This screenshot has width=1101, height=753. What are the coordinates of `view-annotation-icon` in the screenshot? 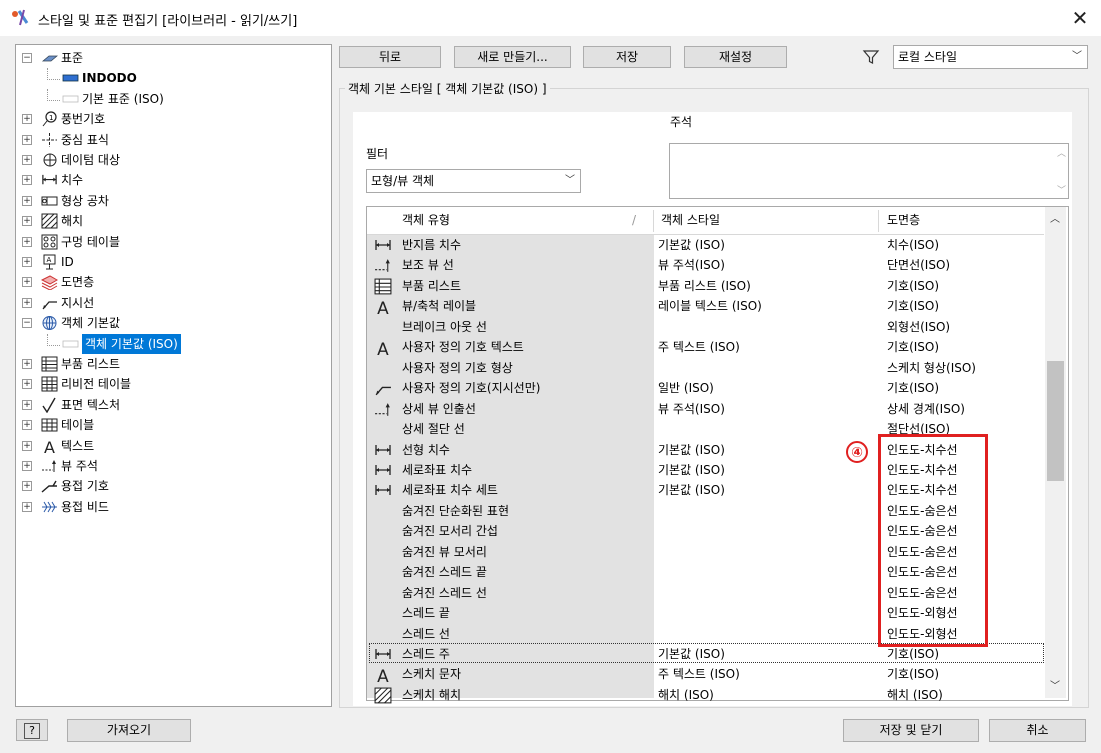 It's located at (383, 409).